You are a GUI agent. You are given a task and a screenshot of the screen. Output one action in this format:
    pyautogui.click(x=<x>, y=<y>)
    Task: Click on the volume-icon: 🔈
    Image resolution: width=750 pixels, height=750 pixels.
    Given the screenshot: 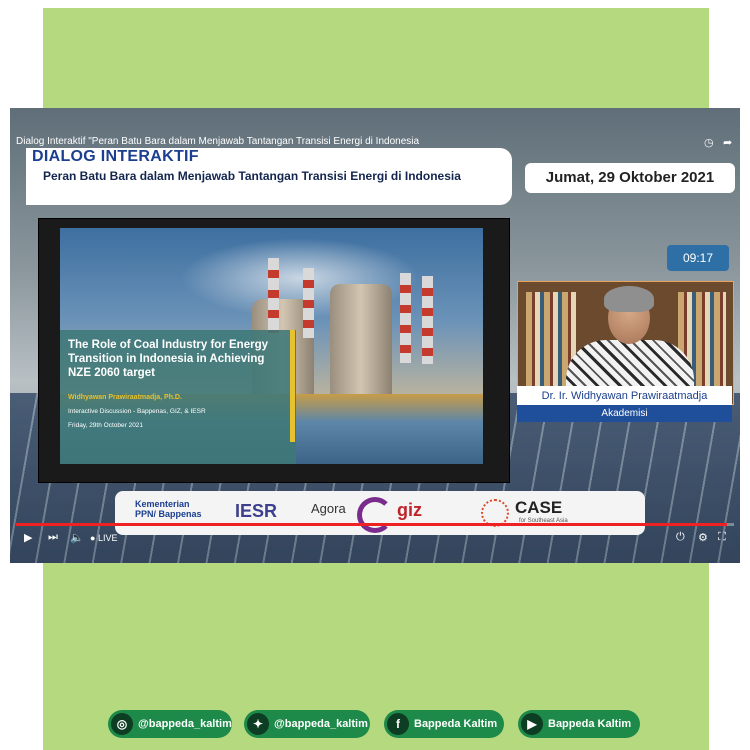 What is the action you would take?
    pyautogui.click(x=77, y=537)
    